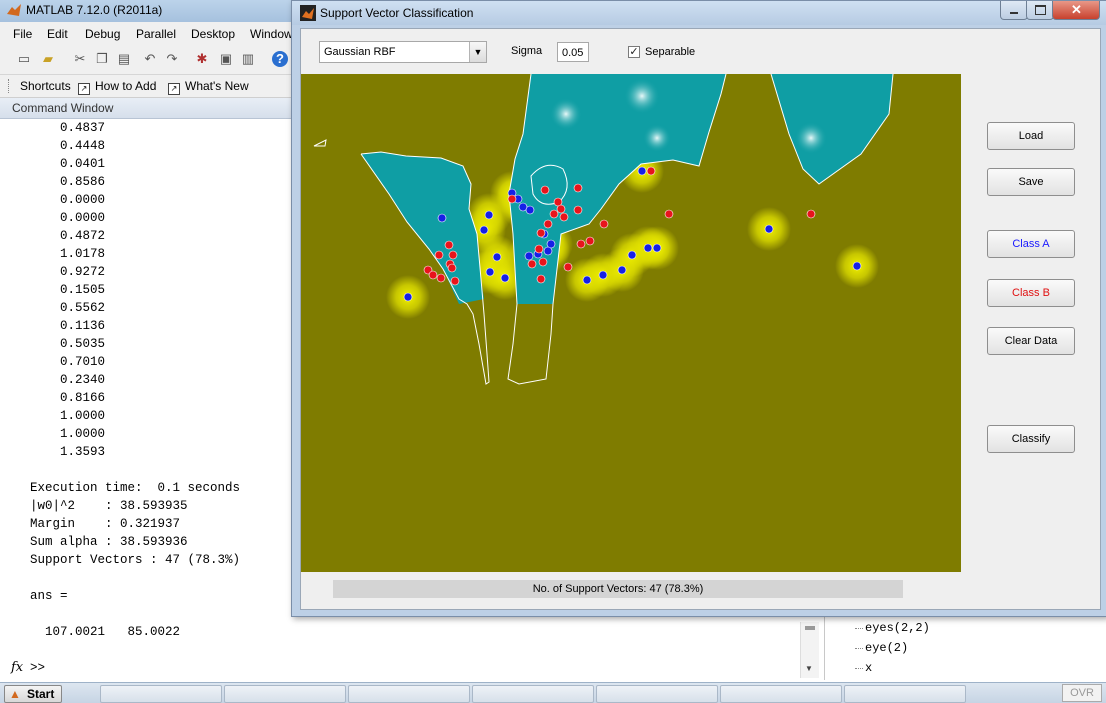 This screenshot has width=1106, height=703. What do you see at coordinates (1031, 293) in the screenshot?
I see `class-b-button: Class B` at bounding box center [1031, 293].